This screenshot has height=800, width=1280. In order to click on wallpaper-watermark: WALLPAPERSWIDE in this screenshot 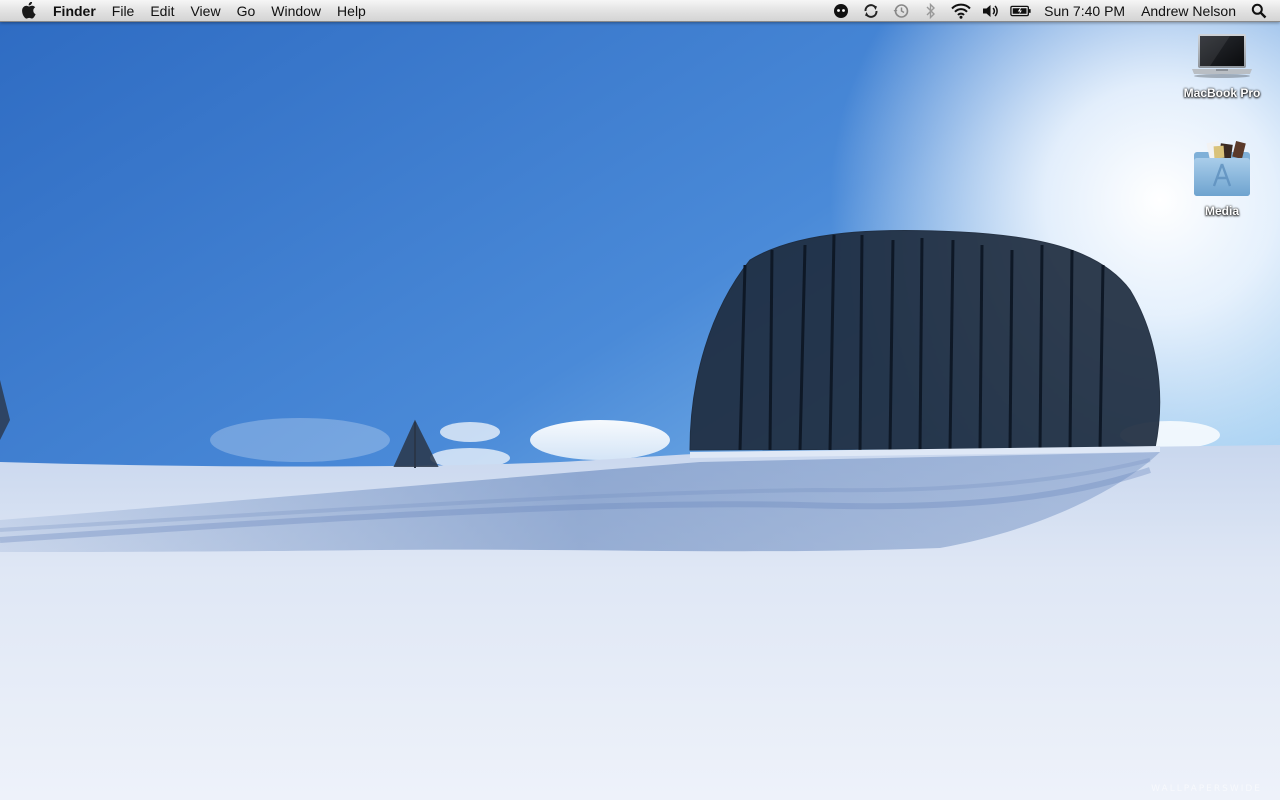, I will do `click(1206, 789)`.